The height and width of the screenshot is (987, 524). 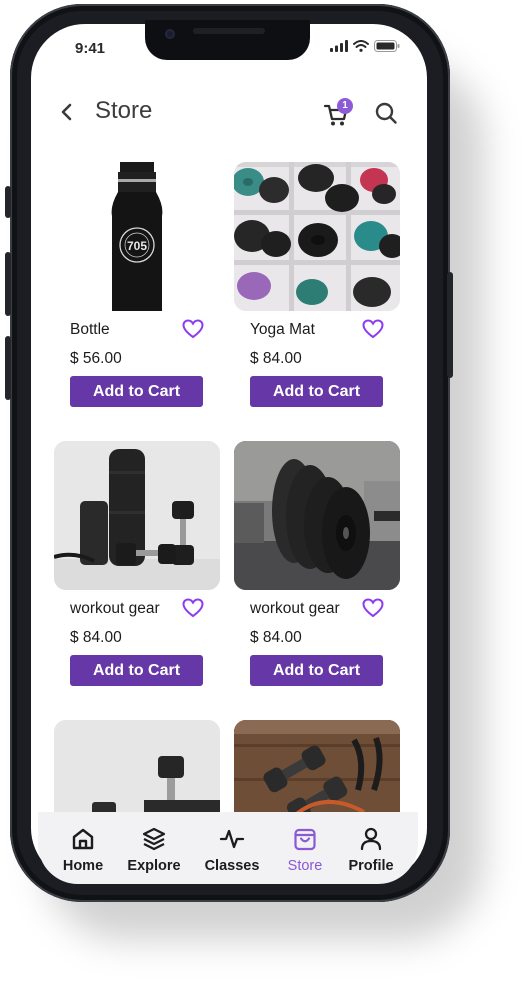 What do you see at coordinates (137, 768) in the screenshot?
I see `product-image-dumbbell-stack` at bounding box center [137, 768].